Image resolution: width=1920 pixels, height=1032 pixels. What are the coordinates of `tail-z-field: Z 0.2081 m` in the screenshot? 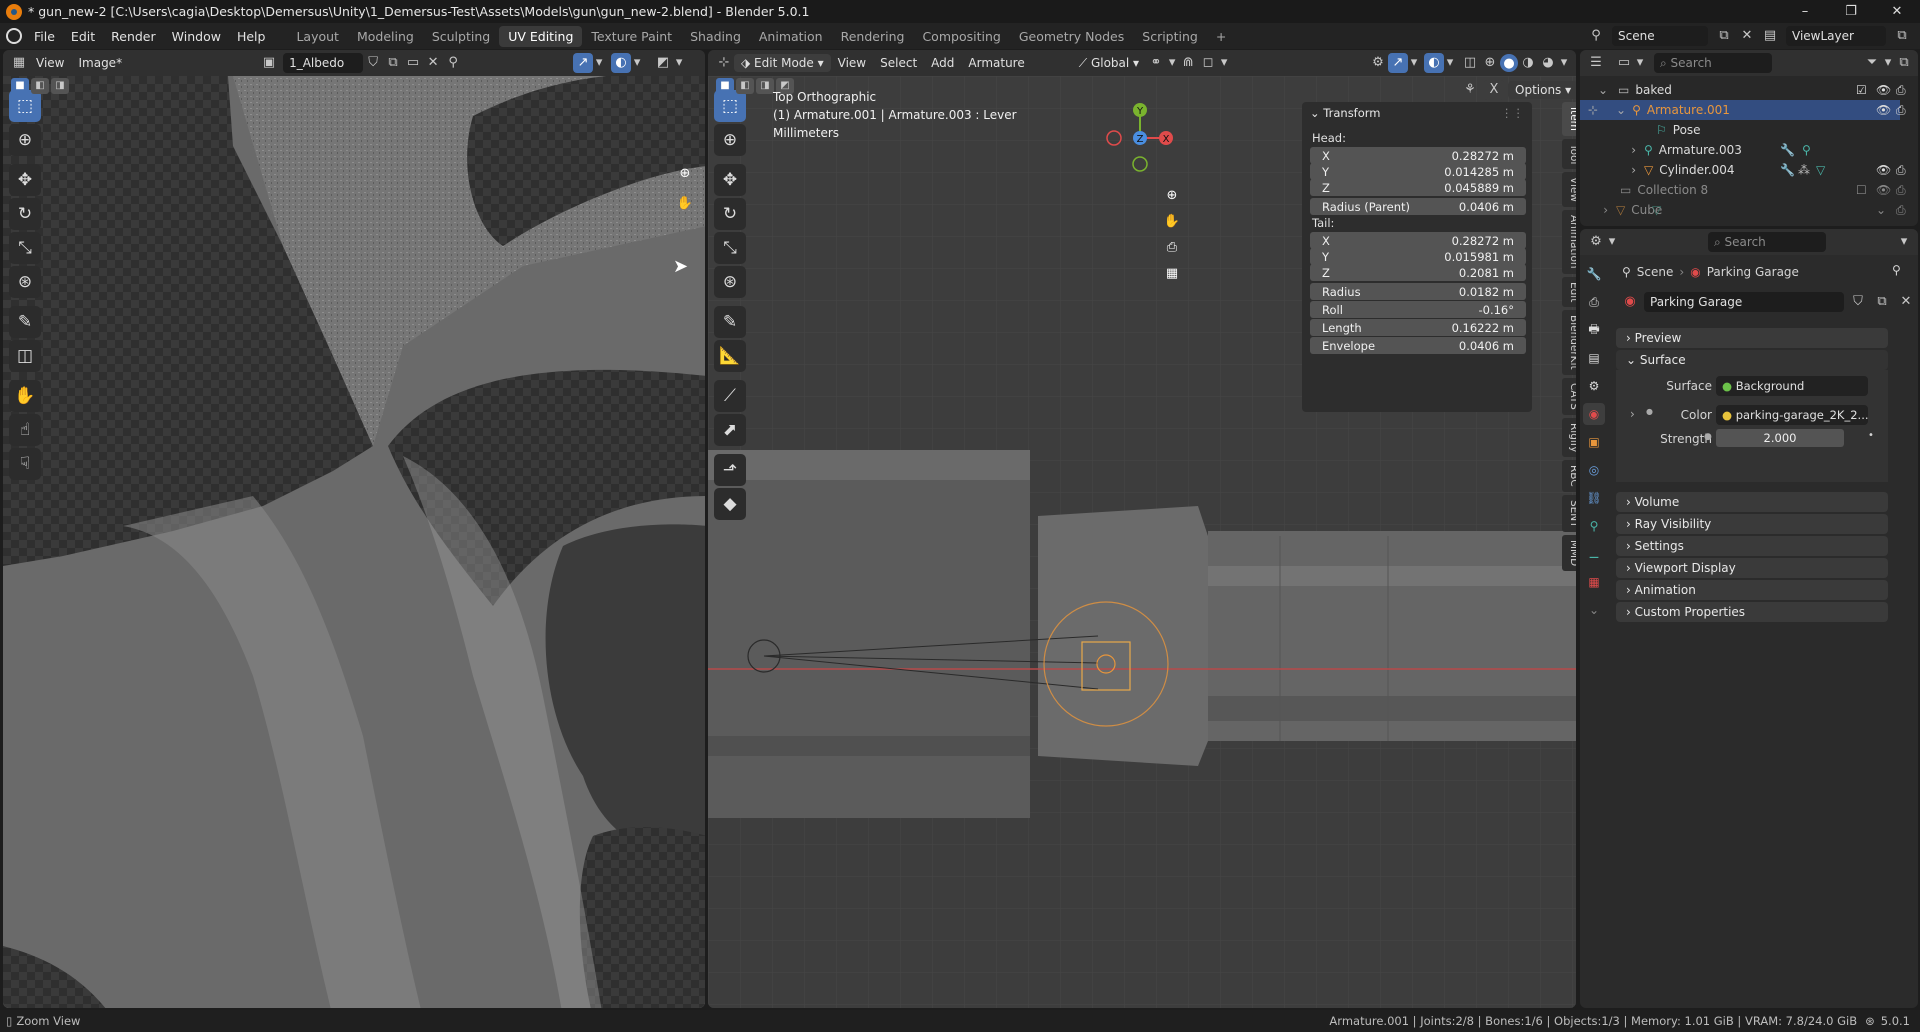 It's located at (1418, 272).